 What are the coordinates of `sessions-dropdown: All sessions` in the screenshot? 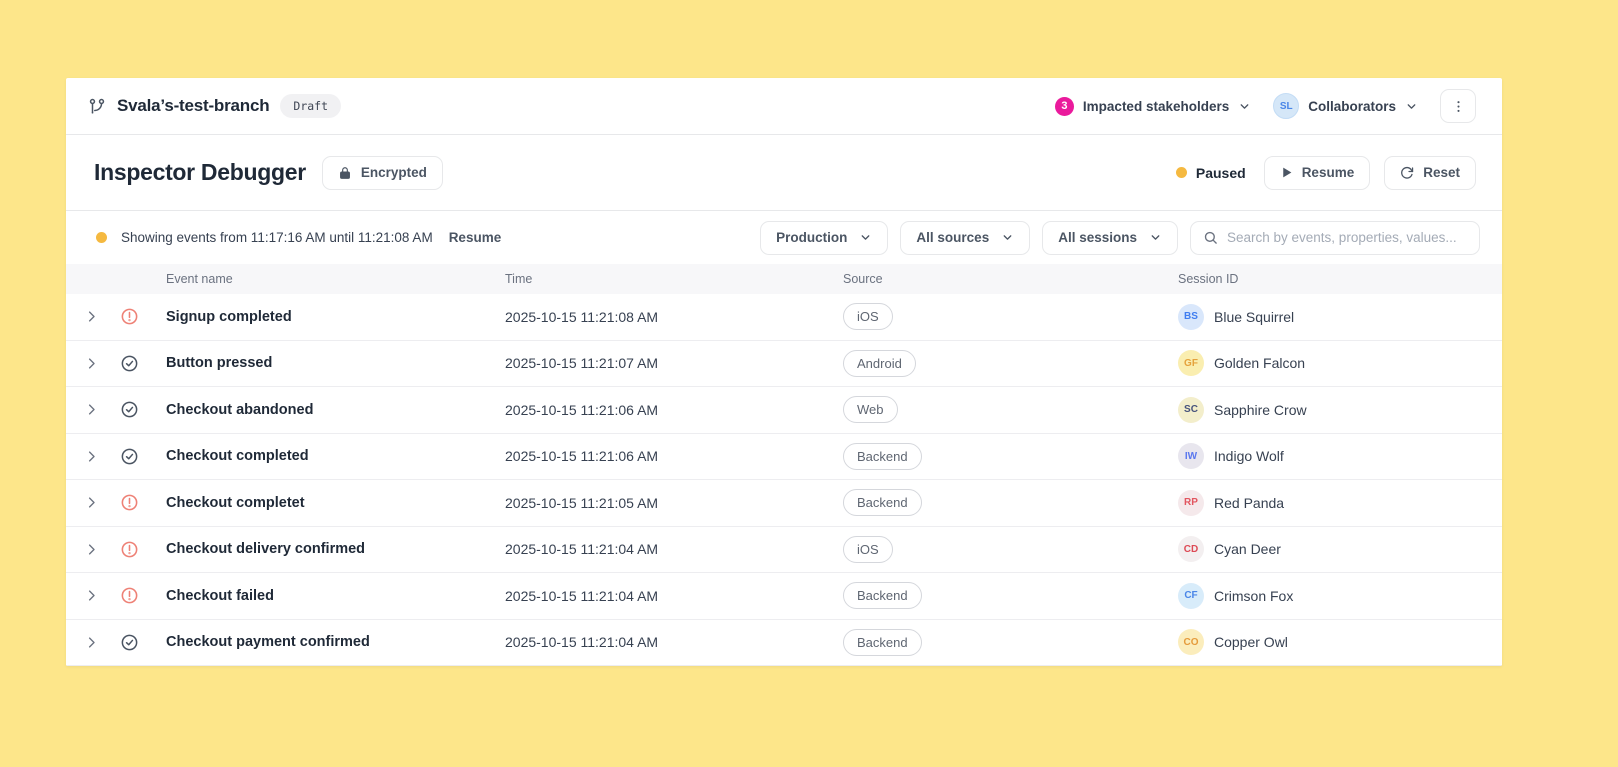 It's located at (1110, 237).